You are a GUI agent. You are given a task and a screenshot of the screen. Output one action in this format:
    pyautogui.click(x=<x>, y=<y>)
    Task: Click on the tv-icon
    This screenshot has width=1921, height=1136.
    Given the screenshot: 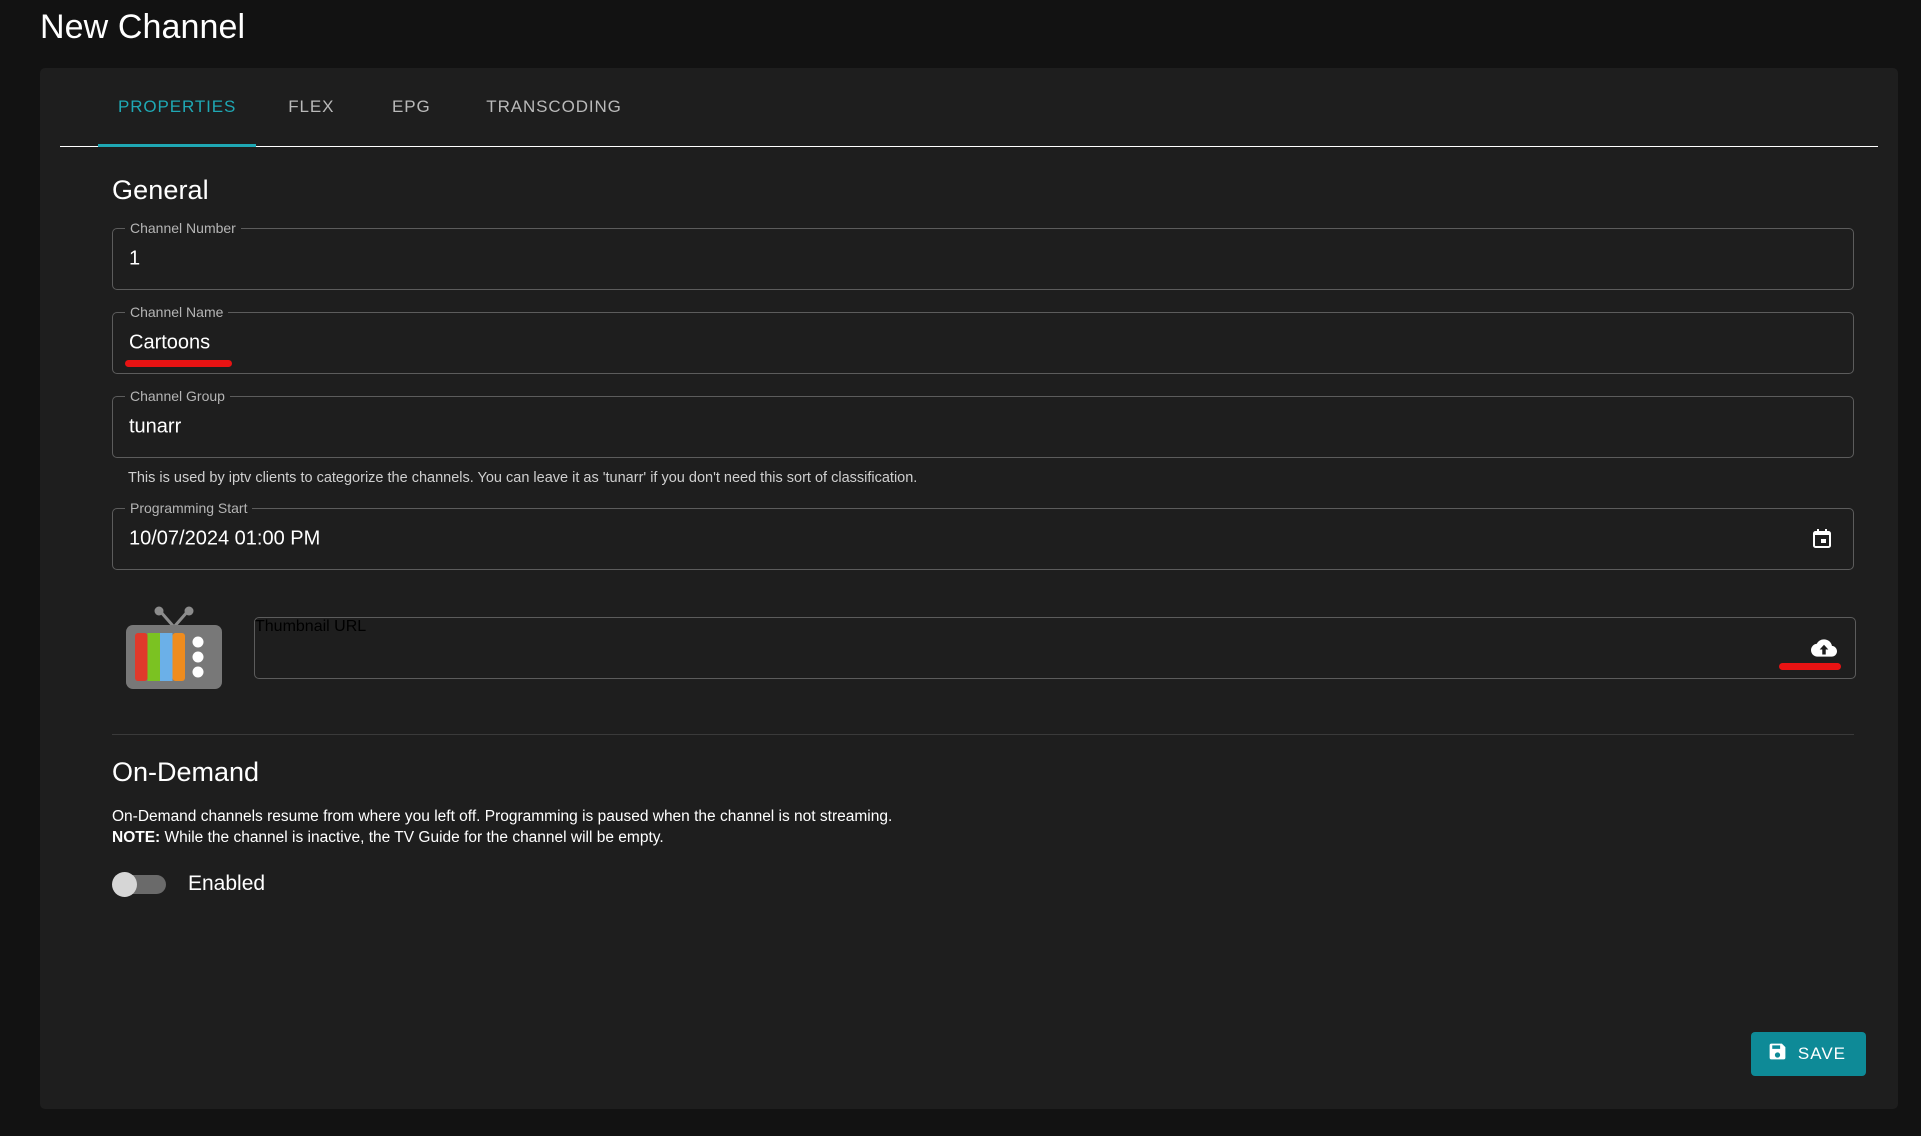 What is the action you would take?
    pyautogui.click(x=174, y=648)
    